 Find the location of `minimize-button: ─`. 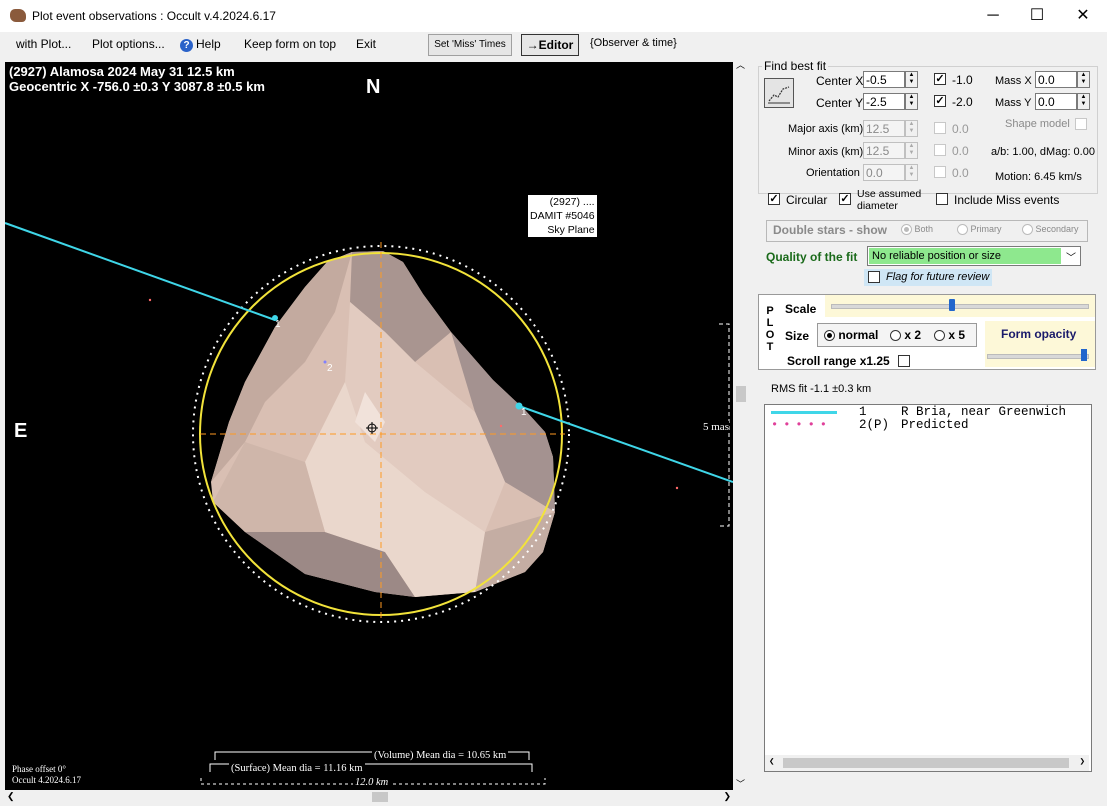

minimize-button: ─ is located at coordinates (993, 16).